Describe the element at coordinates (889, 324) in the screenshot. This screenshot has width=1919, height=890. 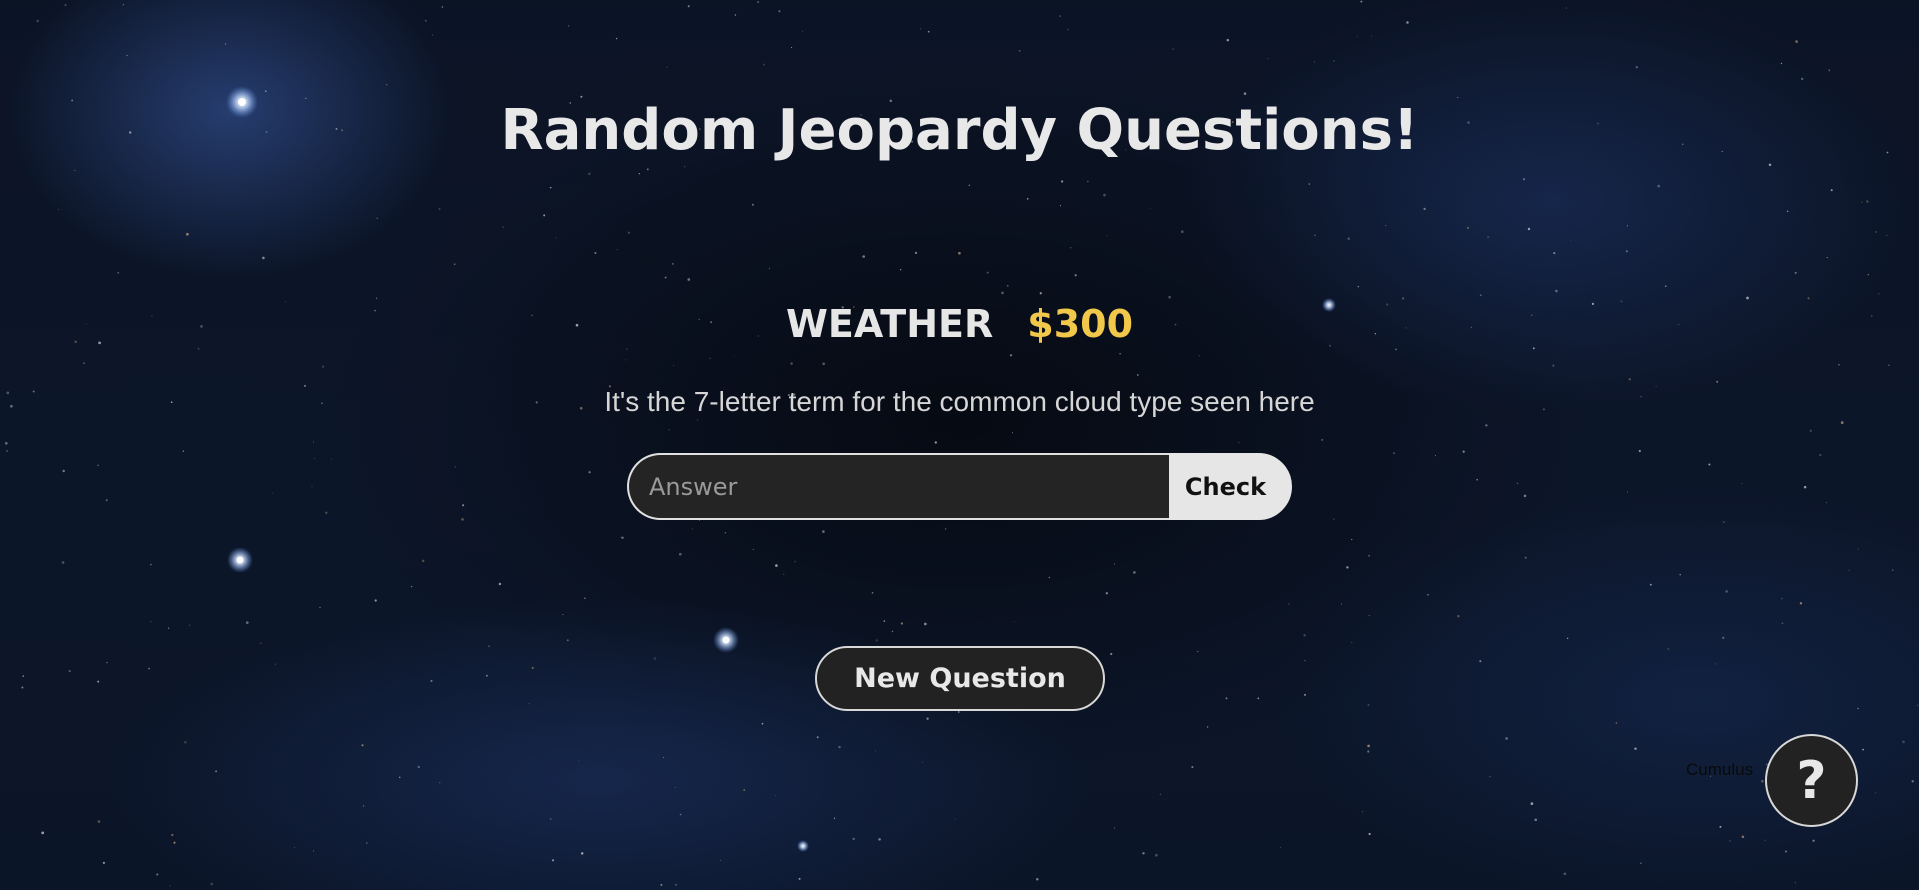
I see `clue-category: WEATHER` at that location.